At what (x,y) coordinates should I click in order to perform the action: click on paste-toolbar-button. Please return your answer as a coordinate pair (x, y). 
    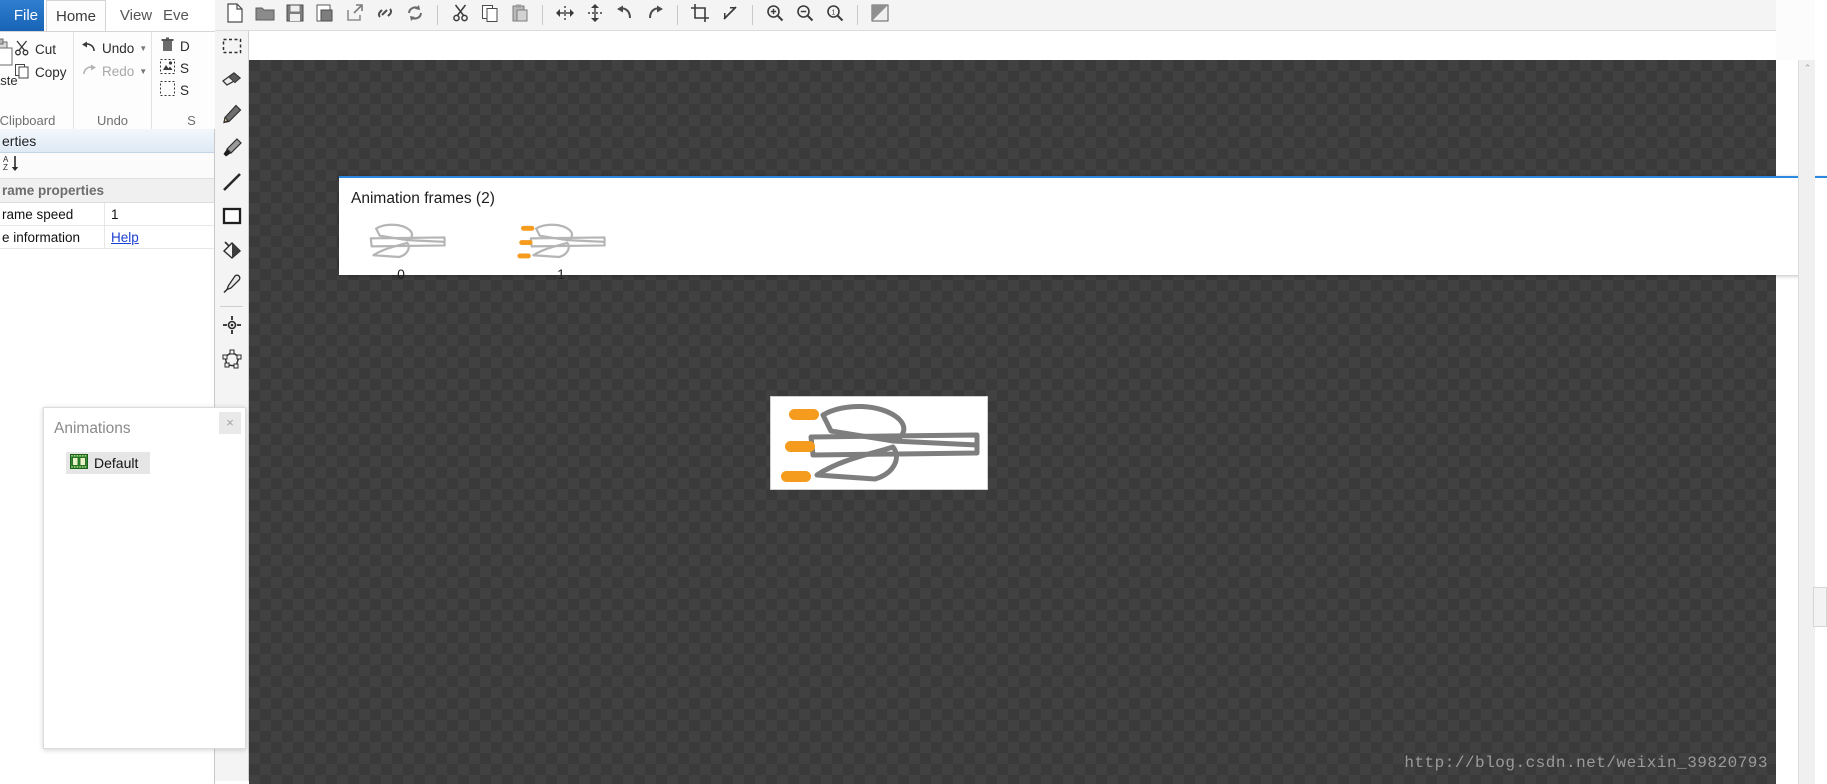
    Looking at the image, I should click on (520, 15).